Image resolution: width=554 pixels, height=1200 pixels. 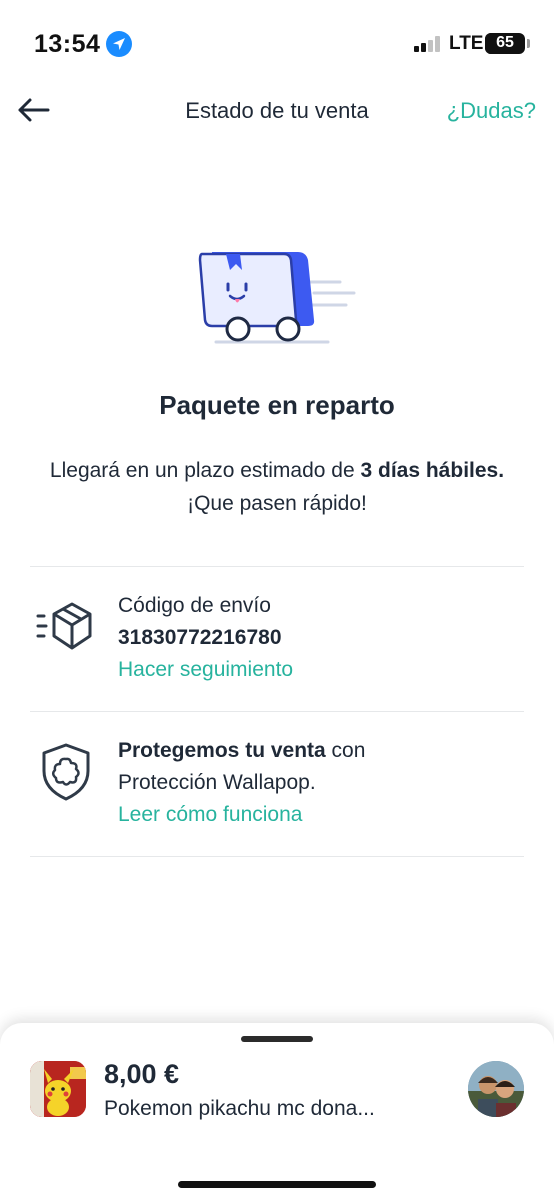 What do you see at coordinates (210, 815) in the screenshot?
I see `how-it-works-link: Leer cómo funciona` at bounding box center [210, 815].